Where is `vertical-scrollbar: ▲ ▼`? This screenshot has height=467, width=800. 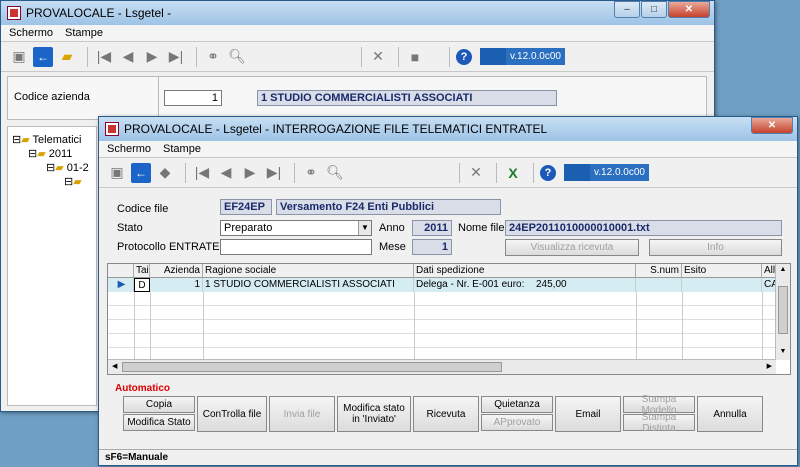 vertical-scrollbar: ▲ ▼ is located at coordinates (782, 312).